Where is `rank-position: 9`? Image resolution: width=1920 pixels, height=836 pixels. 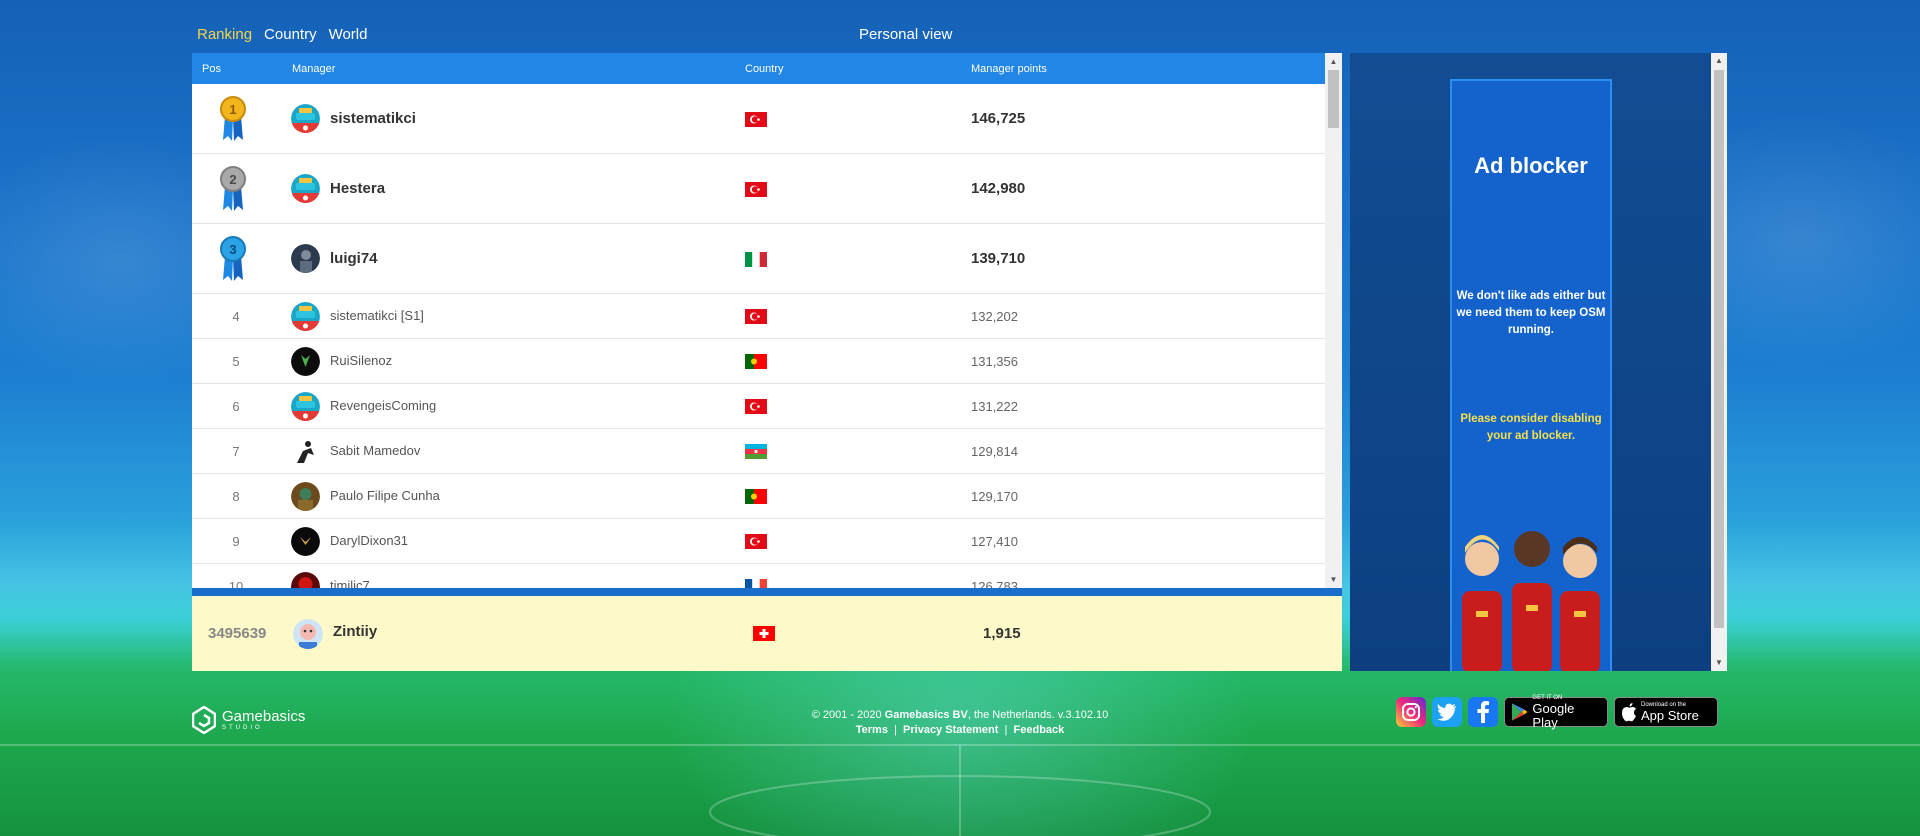 rank-position: 9 is located at coordinates (236, 541).